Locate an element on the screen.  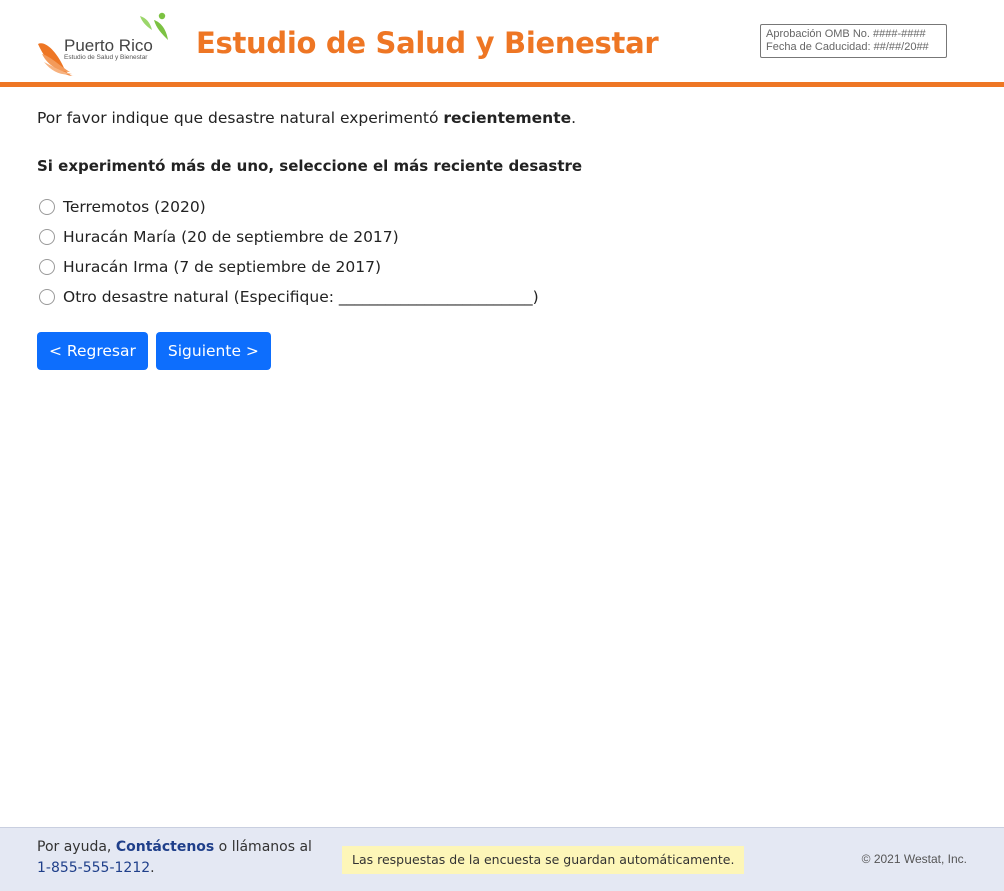
omb-number: Aprobación OMB No. ####-#### is located at coordinates (846, 34).